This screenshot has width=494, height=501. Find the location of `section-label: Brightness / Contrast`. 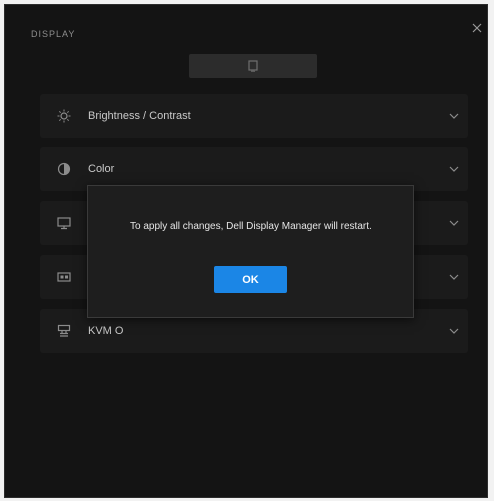

section-label: Brightness / Contrast is located at coordinates (139, 116).